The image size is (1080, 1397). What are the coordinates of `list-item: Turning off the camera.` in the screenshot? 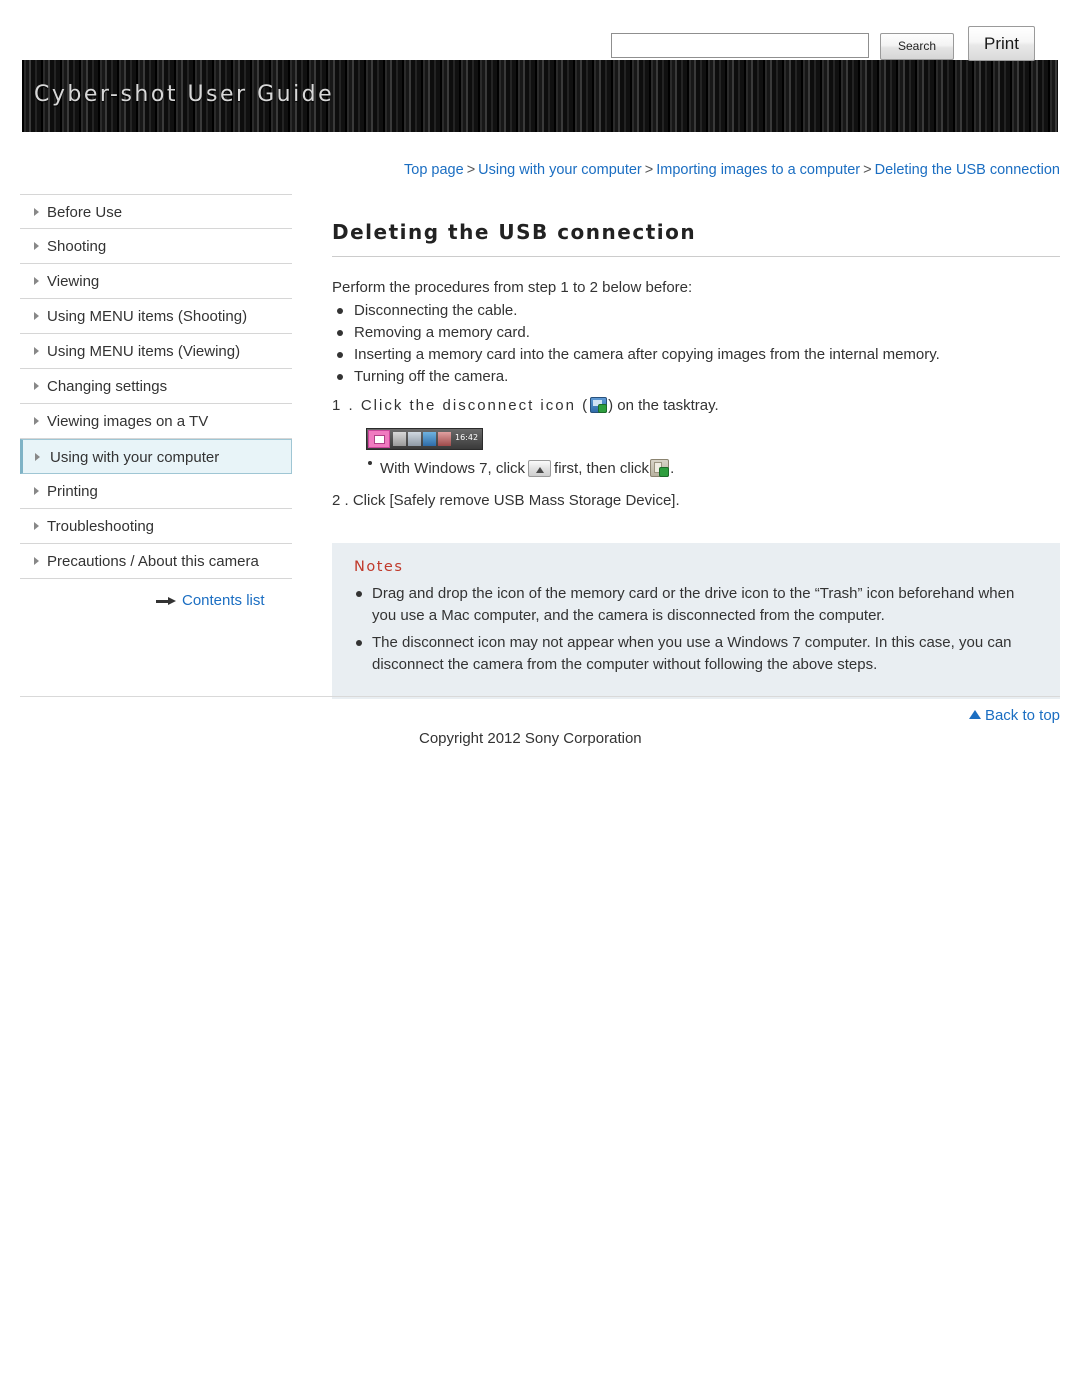 It's located at (696, 376).